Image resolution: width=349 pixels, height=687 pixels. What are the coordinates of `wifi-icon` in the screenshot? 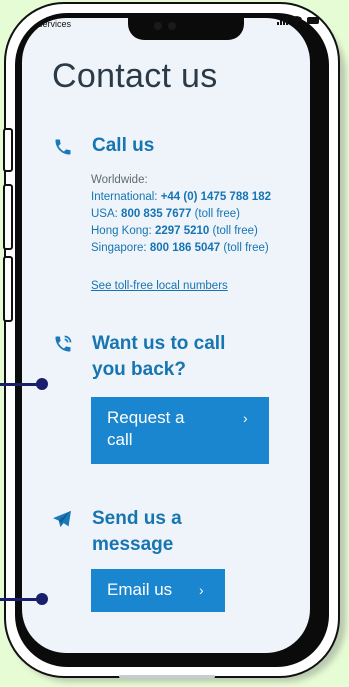 It's located at (296, 20).